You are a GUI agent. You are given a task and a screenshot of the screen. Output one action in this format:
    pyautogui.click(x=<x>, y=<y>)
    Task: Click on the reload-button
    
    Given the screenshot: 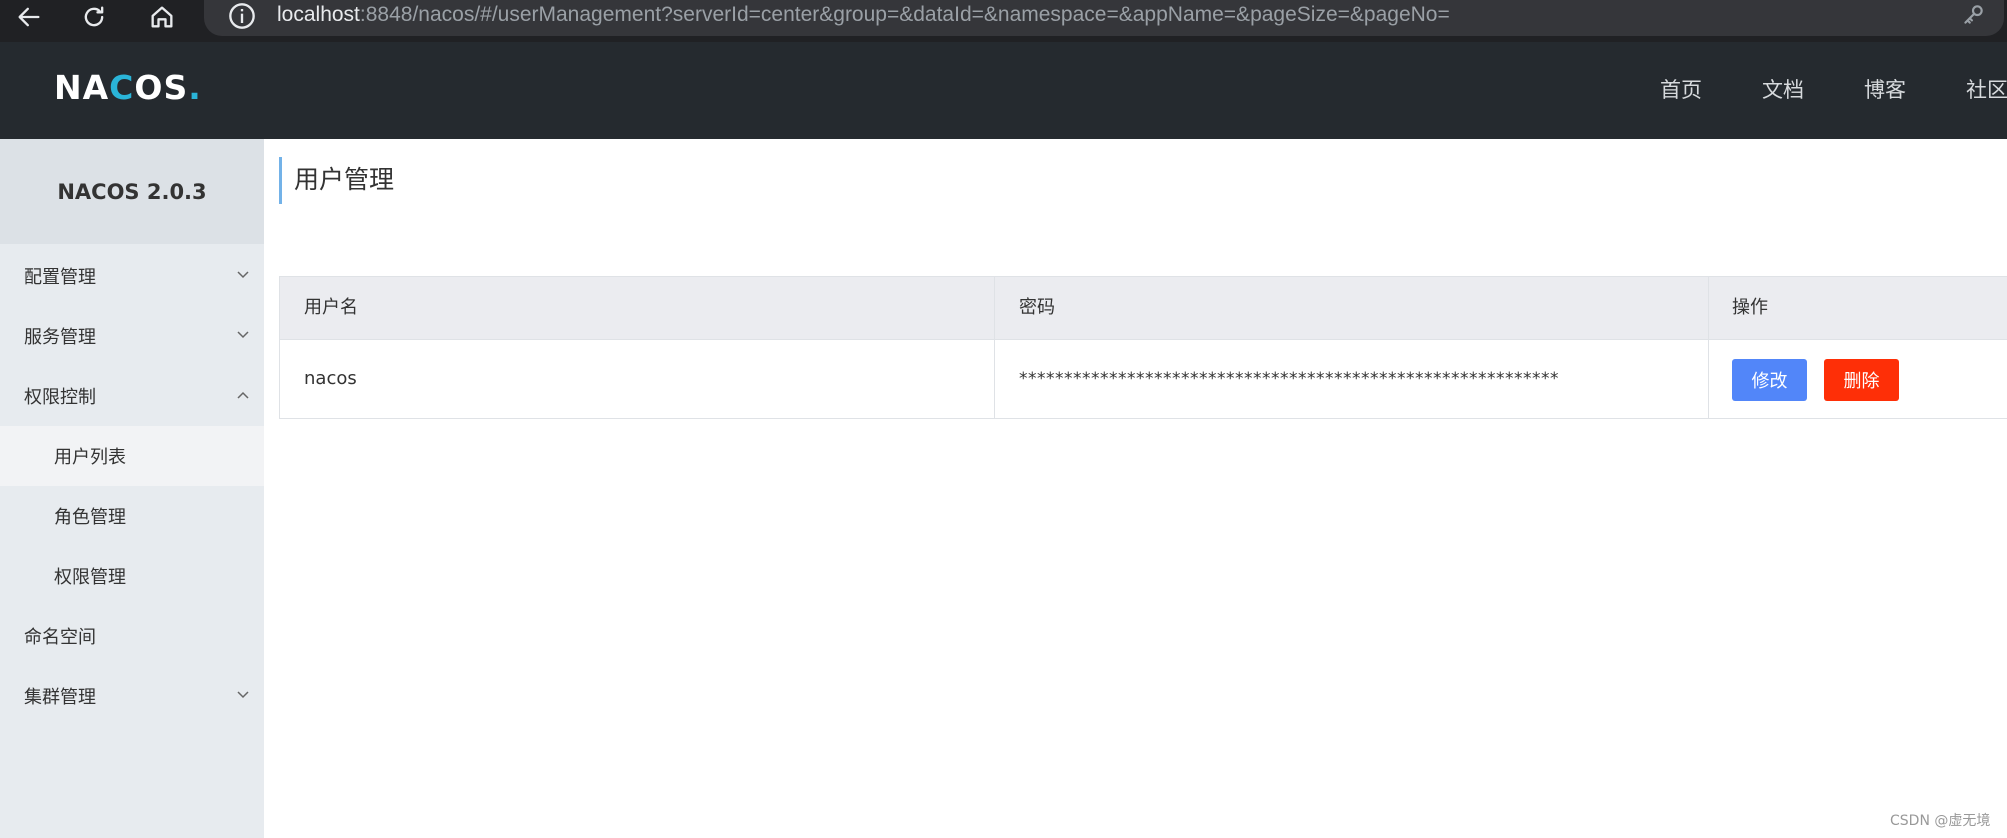 What is the action you would take?
    pyautogui.click(x=94, y=17)
    